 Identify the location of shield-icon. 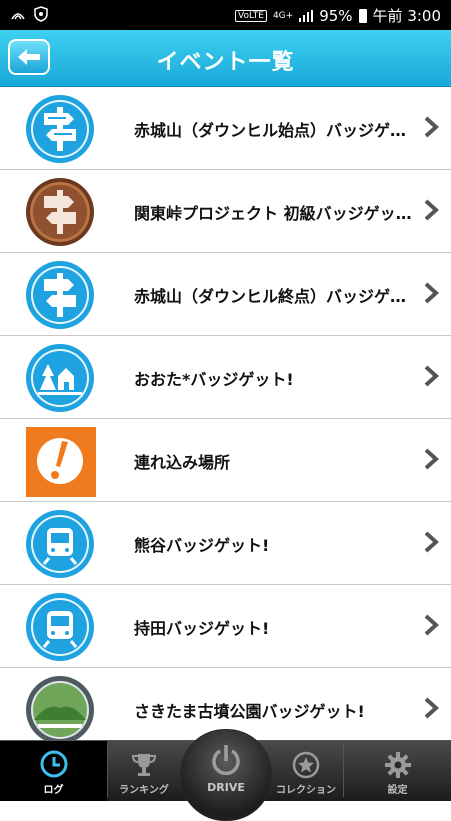
(41, 15).